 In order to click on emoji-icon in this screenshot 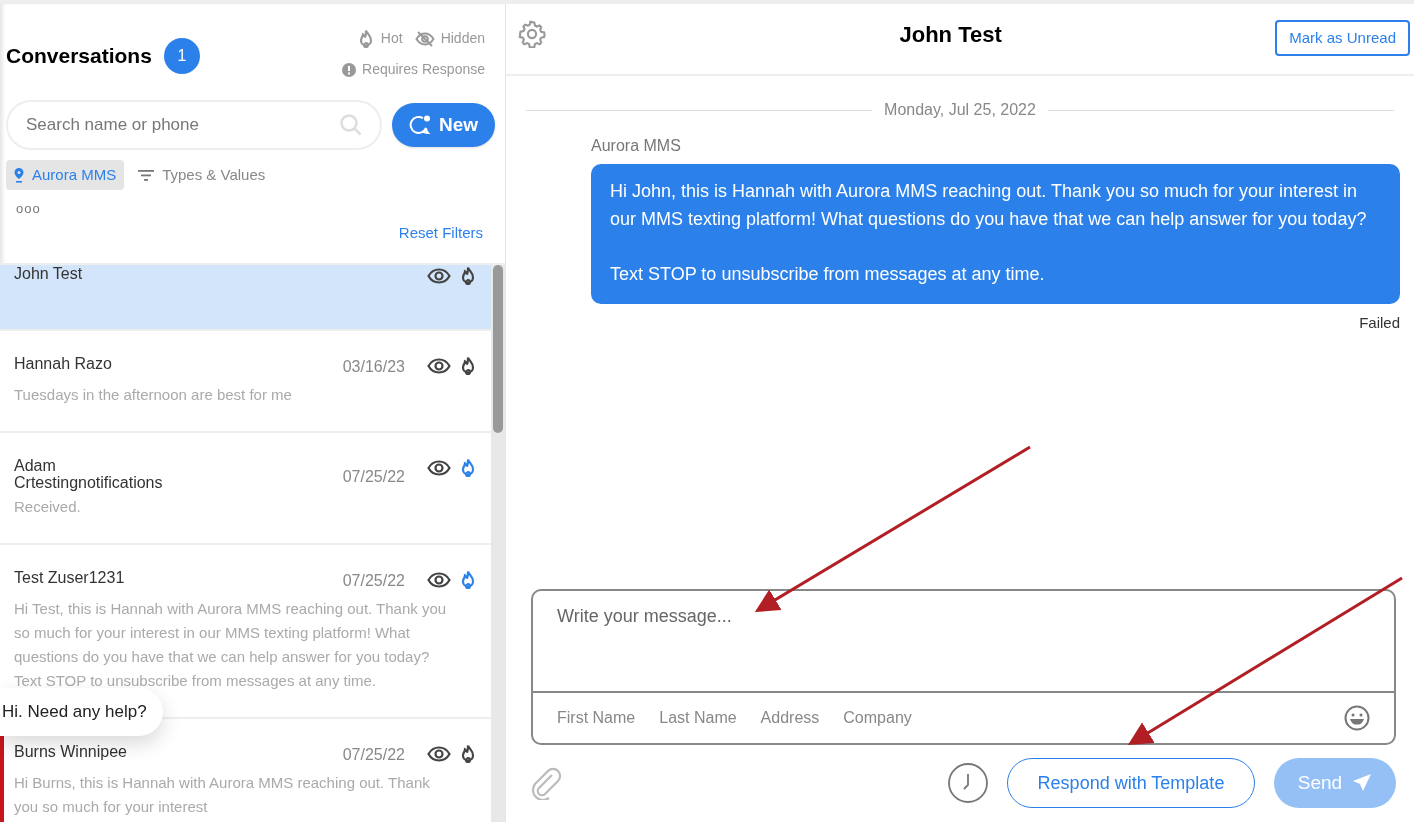, I will do `click(1357, 718)`.